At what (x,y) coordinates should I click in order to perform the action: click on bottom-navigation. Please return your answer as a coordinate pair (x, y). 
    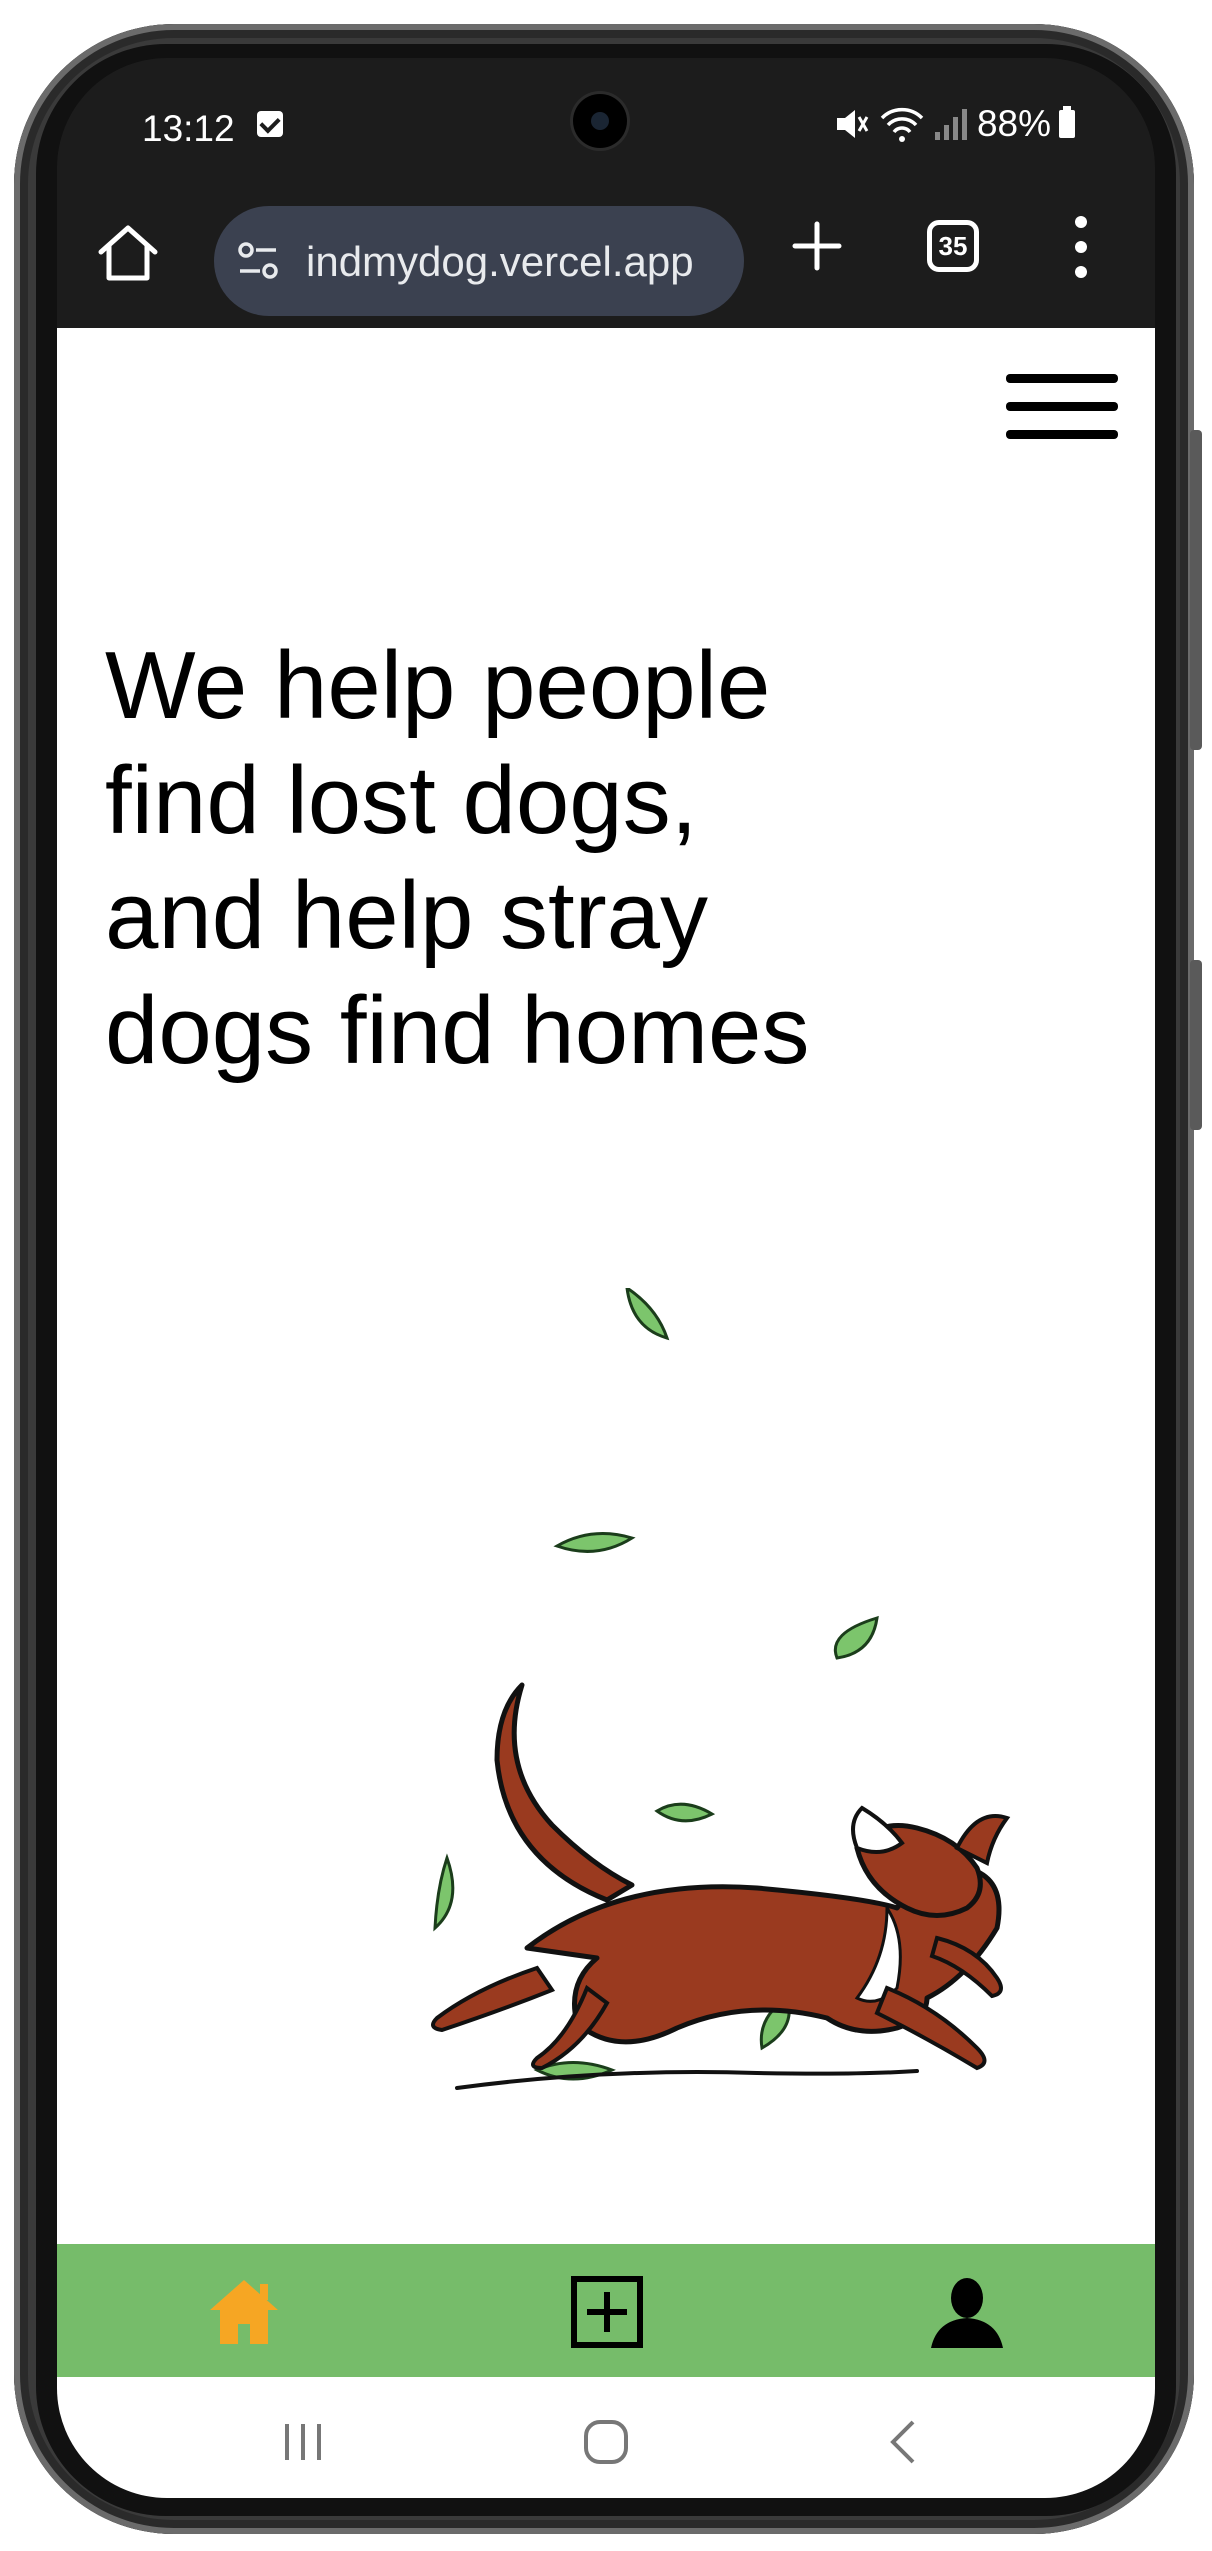
    Looking at the image, I should click on (606, 2310).